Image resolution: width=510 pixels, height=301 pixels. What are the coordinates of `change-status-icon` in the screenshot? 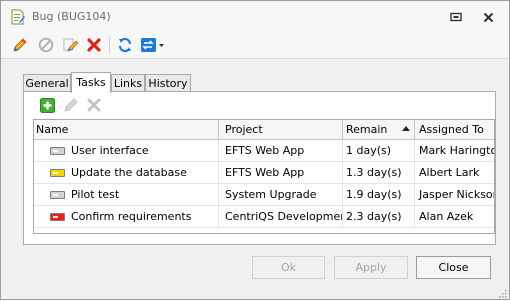 It's located at (153, 45).